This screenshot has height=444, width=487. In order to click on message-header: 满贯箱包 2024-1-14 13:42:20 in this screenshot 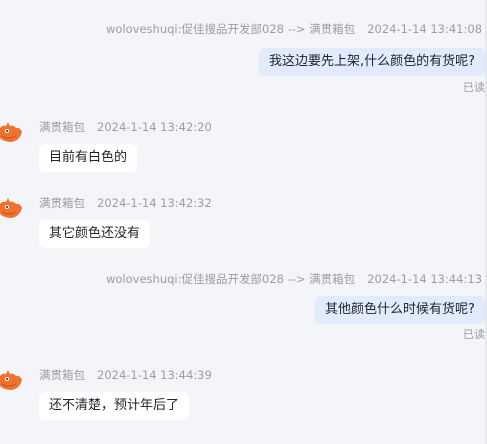, I will do `click(125, 127)`.